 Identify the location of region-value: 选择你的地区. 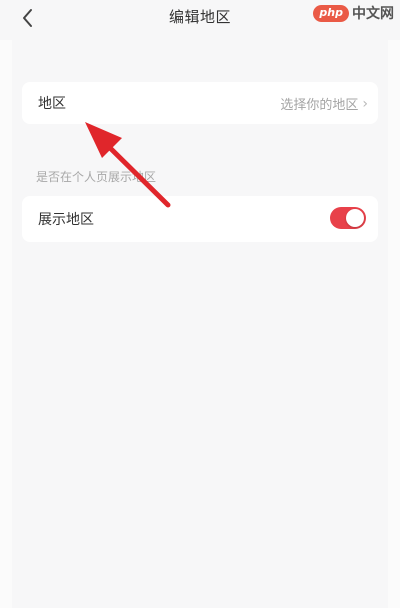
(319, 105).